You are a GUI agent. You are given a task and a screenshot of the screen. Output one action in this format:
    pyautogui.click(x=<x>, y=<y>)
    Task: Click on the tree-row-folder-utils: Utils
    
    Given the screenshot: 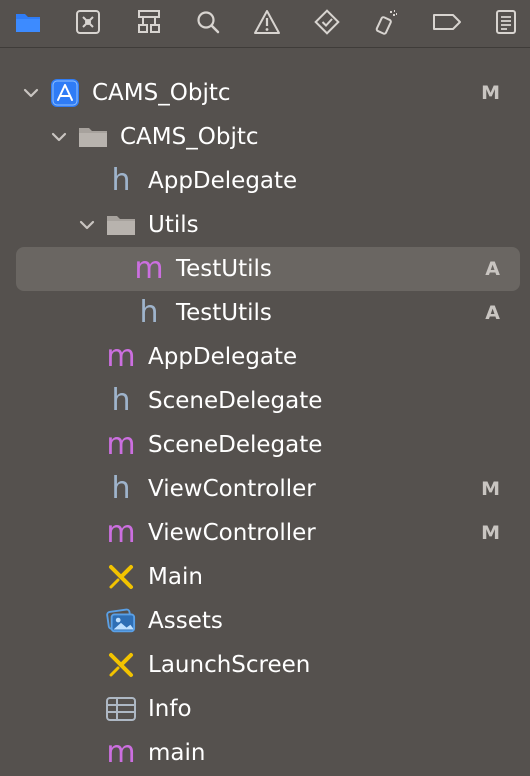 What is the action you would take?
    pyautogui.click(x=265, y=225)
    